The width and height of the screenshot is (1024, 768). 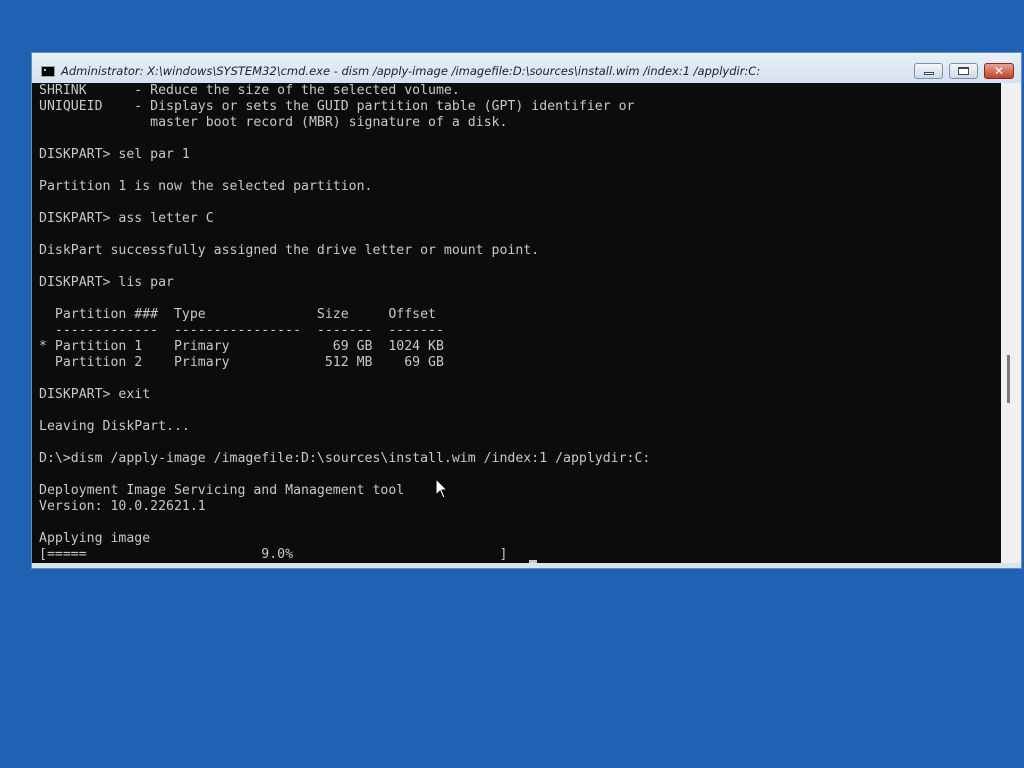 What do you see at coordinates (442, 488) in the screenshot?
I see `mouse-pointer-icon` at bounding box center [442, 488].